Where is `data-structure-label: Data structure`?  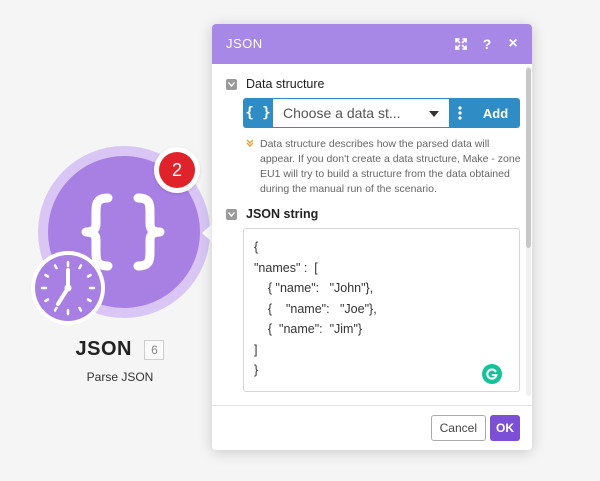 data-structure-label: Data structure is located at coordinates (285, 84).